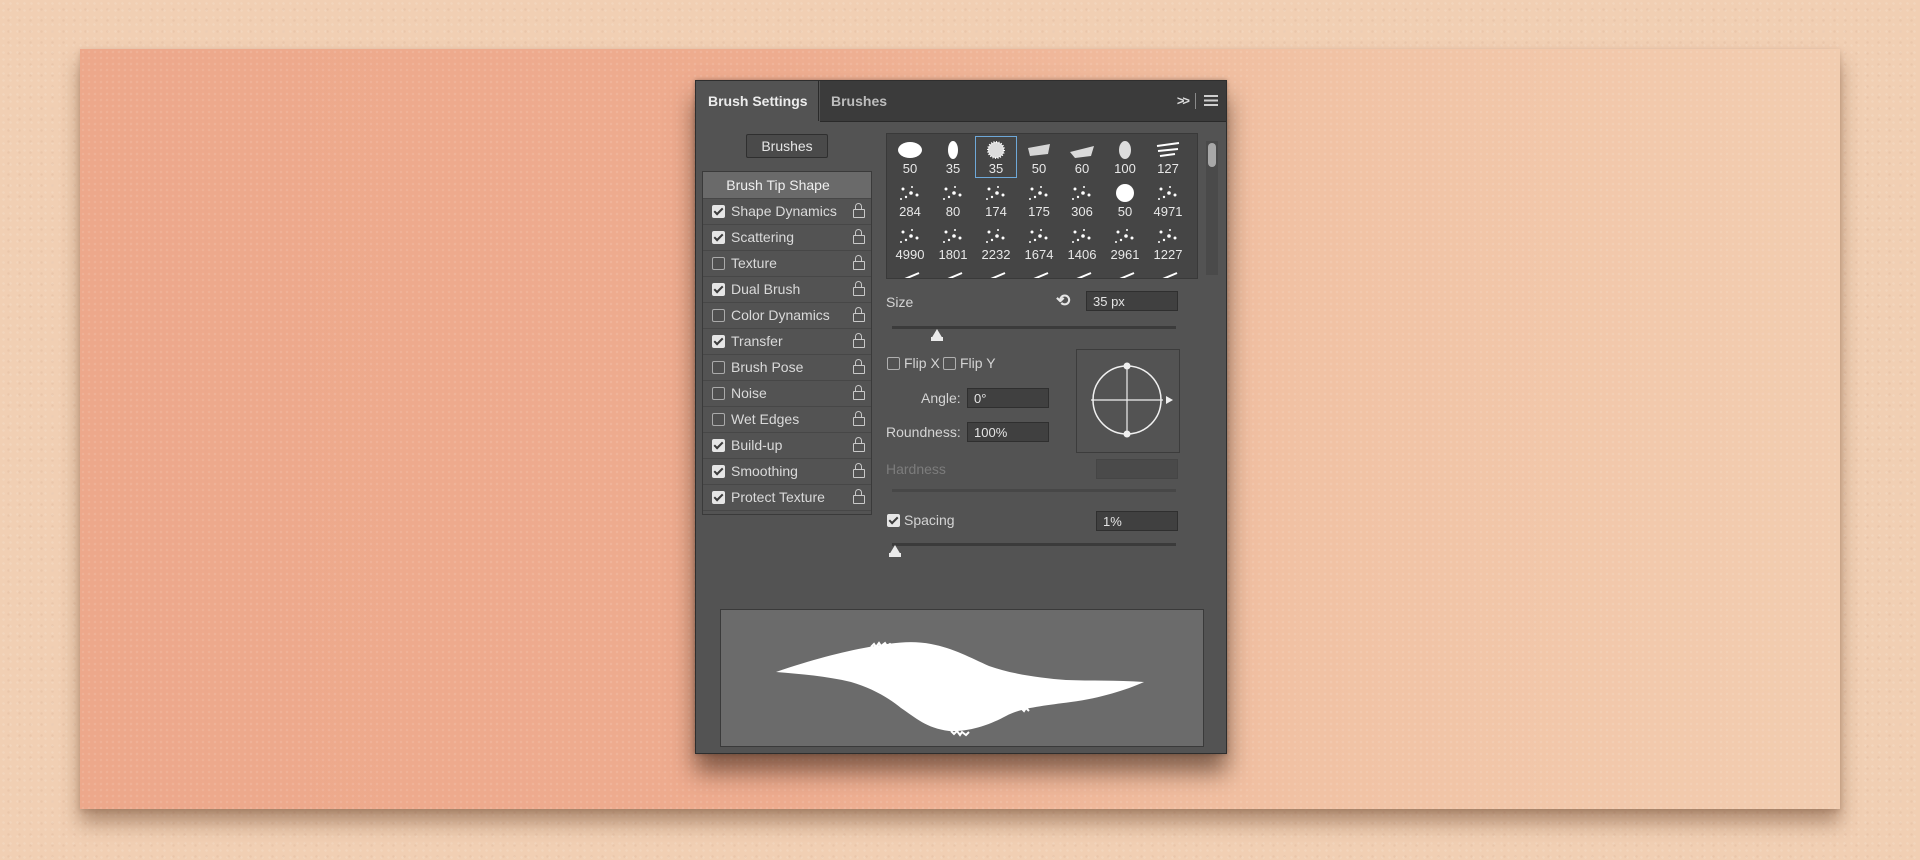 This screenshot has height=860, width=1920. Describe the element at coordinates (787, 445) in the screenshot. I see `brush-option-build-up: Build-up` at that location.